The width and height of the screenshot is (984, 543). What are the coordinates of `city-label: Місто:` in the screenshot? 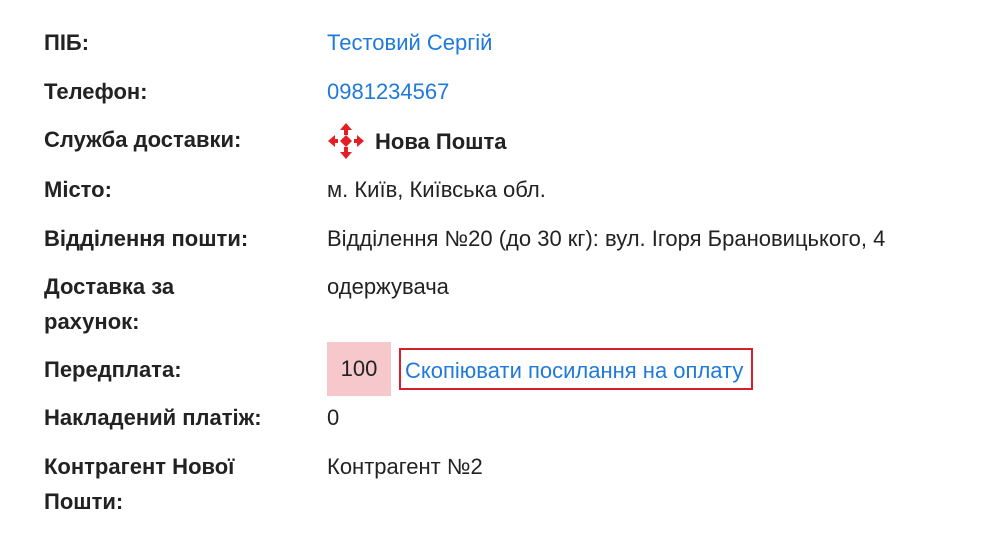 It's located at (78, 189).